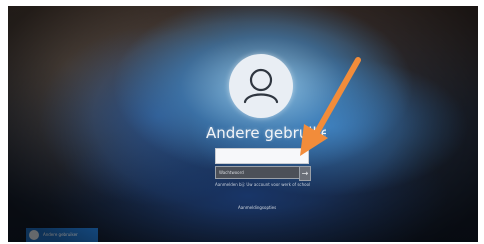  What do you see at coordinates (330, 106) in the screenshot?
I see `annotation-arrow-icon` at bounding box center [330, 106].